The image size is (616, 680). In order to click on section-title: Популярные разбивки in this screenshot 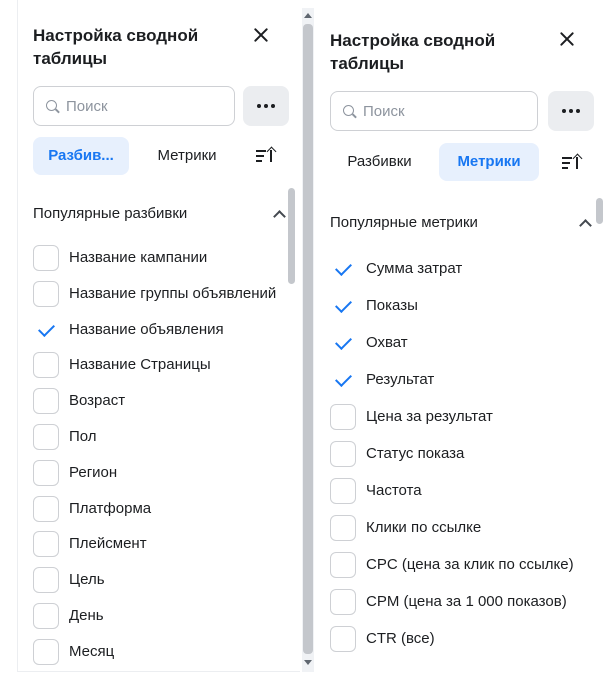, I will do `click(110, 213)`.